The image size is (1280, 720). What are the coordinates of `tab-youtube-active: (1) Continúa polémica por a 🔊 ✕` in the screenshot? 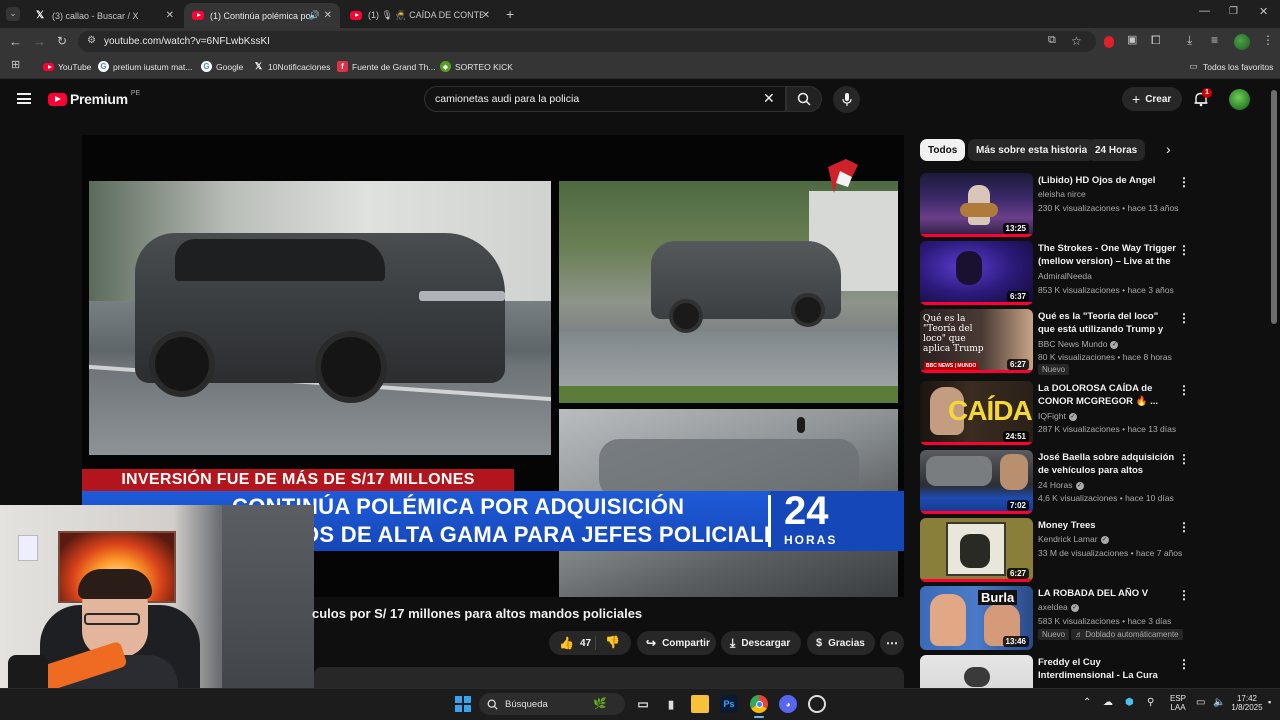 It's located at (262, 15).